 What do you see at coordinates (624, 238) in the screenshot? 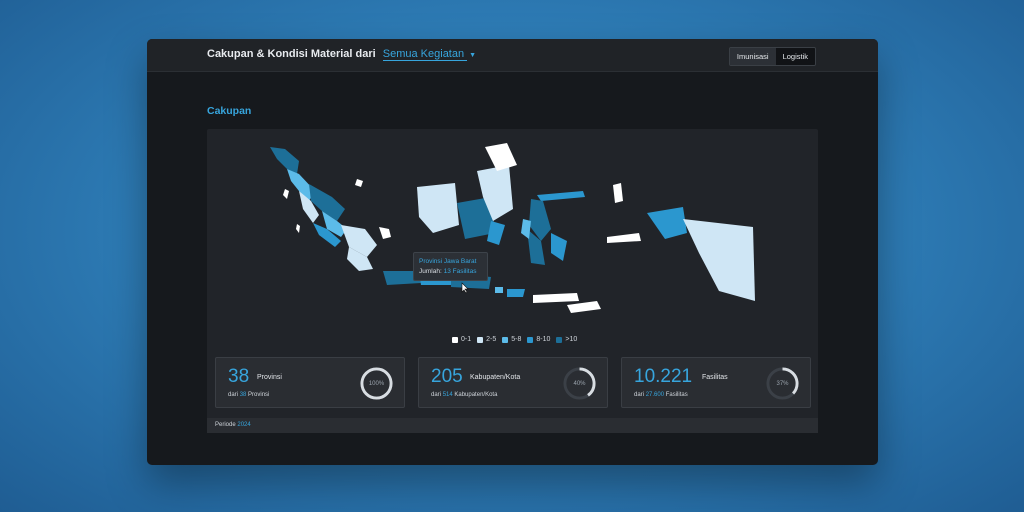
I see `region-maluku` at bounding box center [624, 238].